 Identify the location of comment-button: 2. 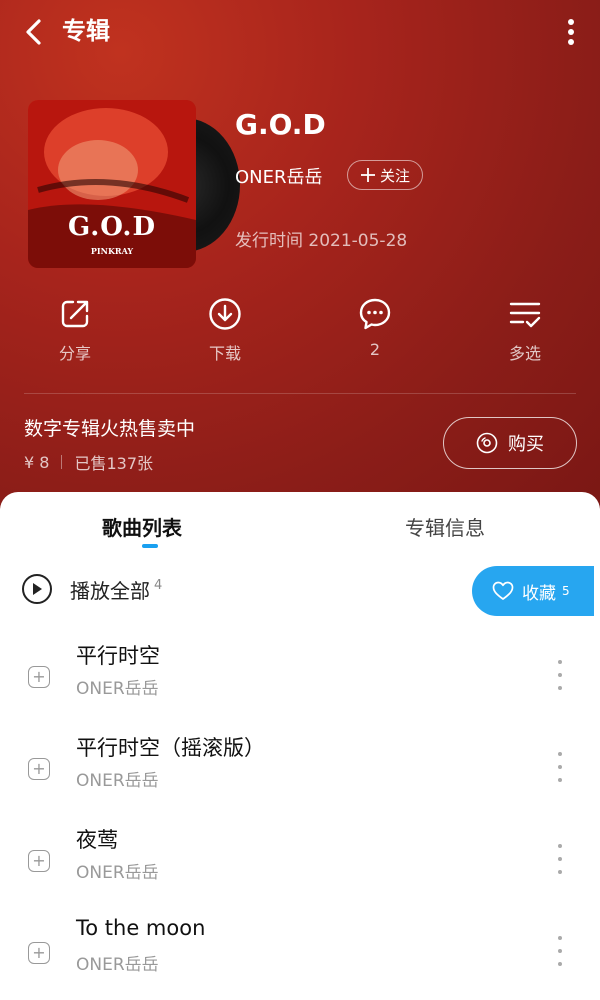
(375, 327).